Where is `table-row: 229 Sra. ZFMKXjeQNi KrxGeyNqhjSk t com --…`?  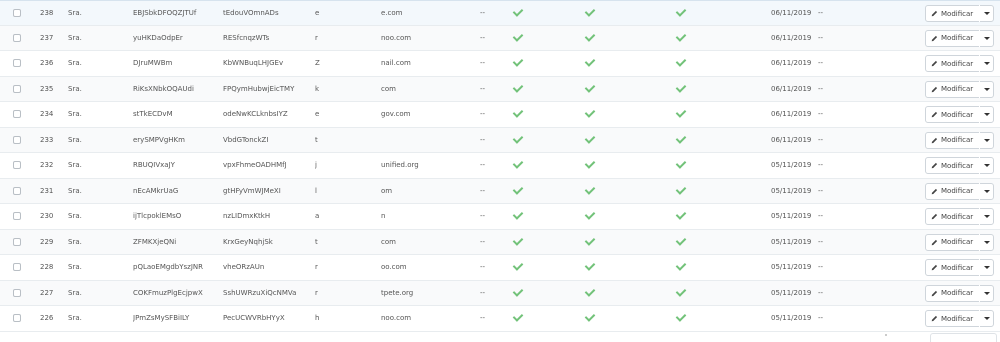
table-row: 229 Sra. ZFMKXjeQNi KrxGeyNqhjSk t com --… is located at coordinates (500, 242).